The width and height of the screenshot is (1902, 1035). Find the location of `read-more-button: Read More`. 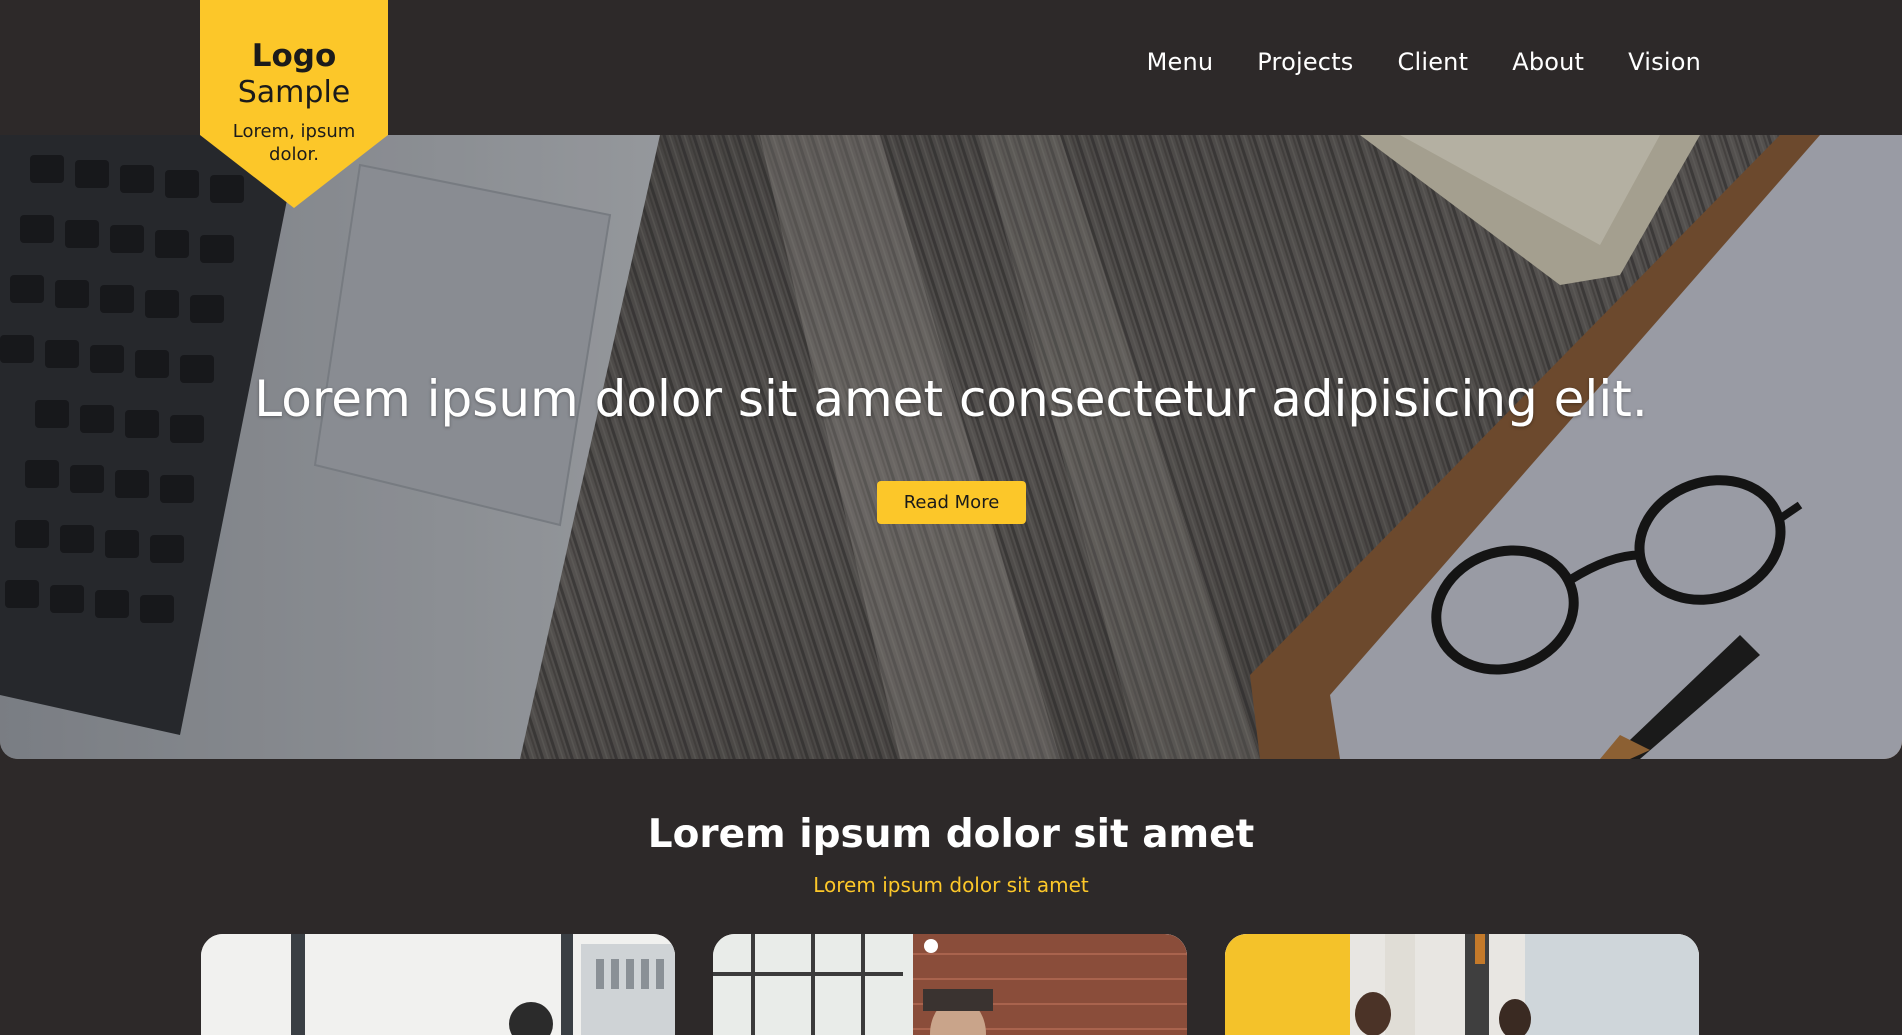

read-more-button: Read More is located at coordinates (951, 502).